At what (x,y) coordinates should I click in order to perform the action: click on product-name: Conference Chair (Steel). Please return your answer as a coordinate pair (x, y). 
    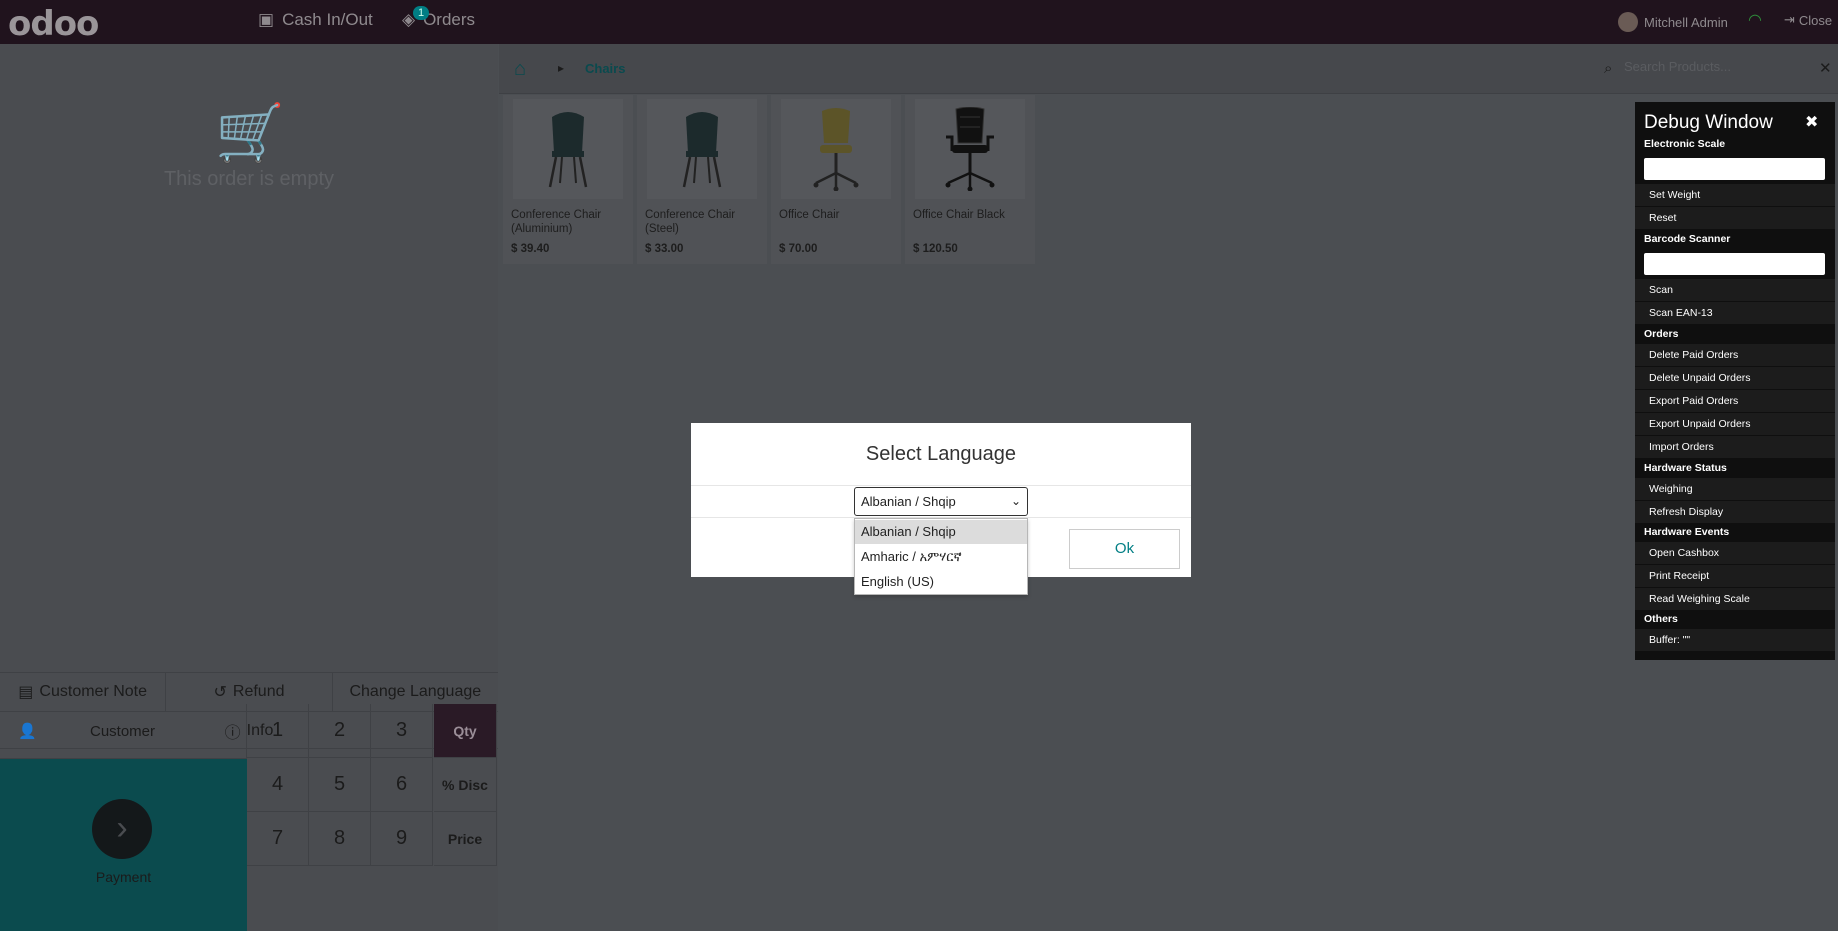
    Looking at the image, I should click on (690, 222).